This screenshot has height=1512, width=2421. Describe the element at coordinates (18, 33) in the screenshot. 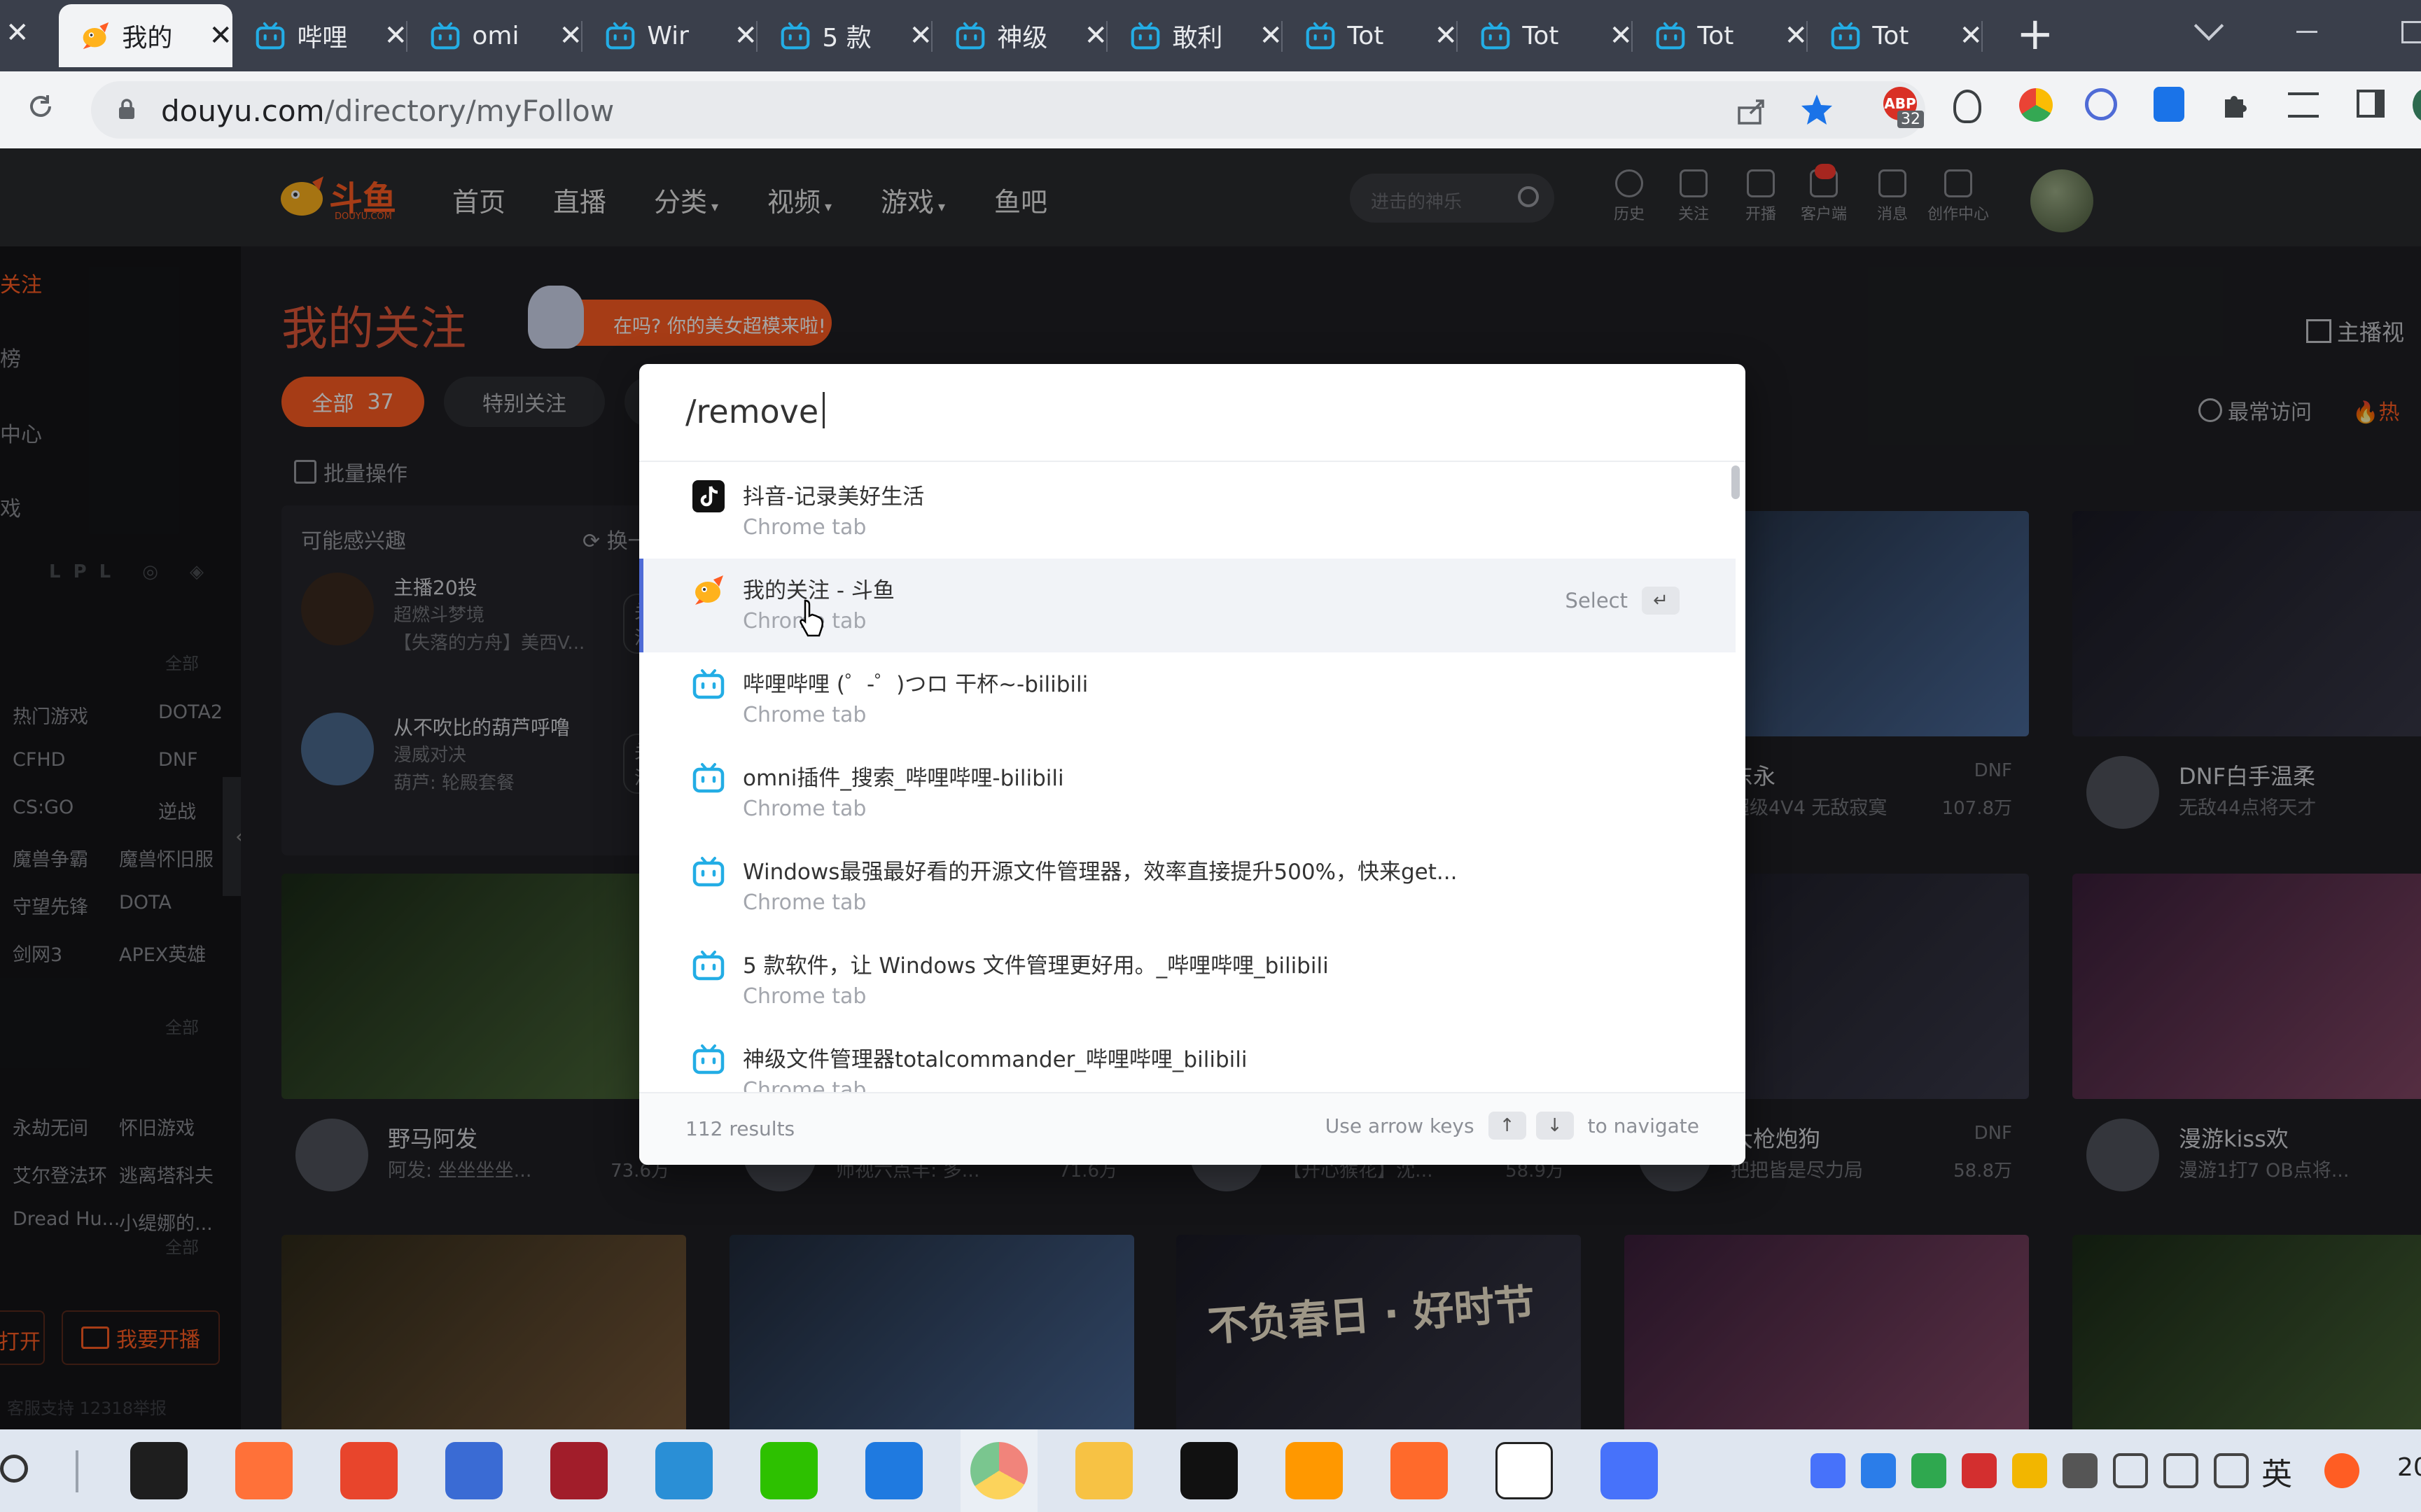

I see `close-window-left-icon: ✕` at that location.